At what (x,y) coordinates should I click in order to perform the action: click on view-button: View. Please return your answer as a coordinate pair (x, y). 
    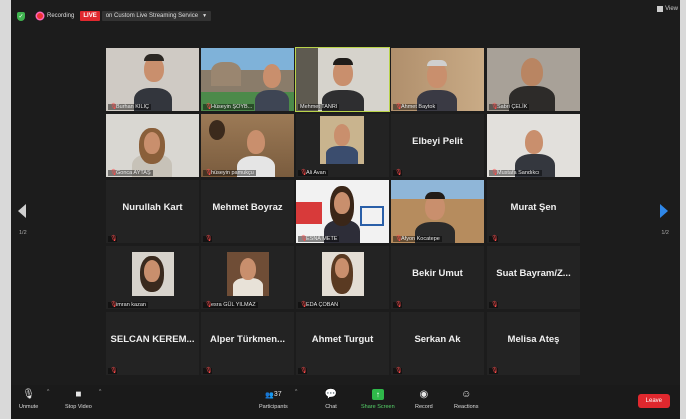
    Looking at the image, I should click on (667, 9).